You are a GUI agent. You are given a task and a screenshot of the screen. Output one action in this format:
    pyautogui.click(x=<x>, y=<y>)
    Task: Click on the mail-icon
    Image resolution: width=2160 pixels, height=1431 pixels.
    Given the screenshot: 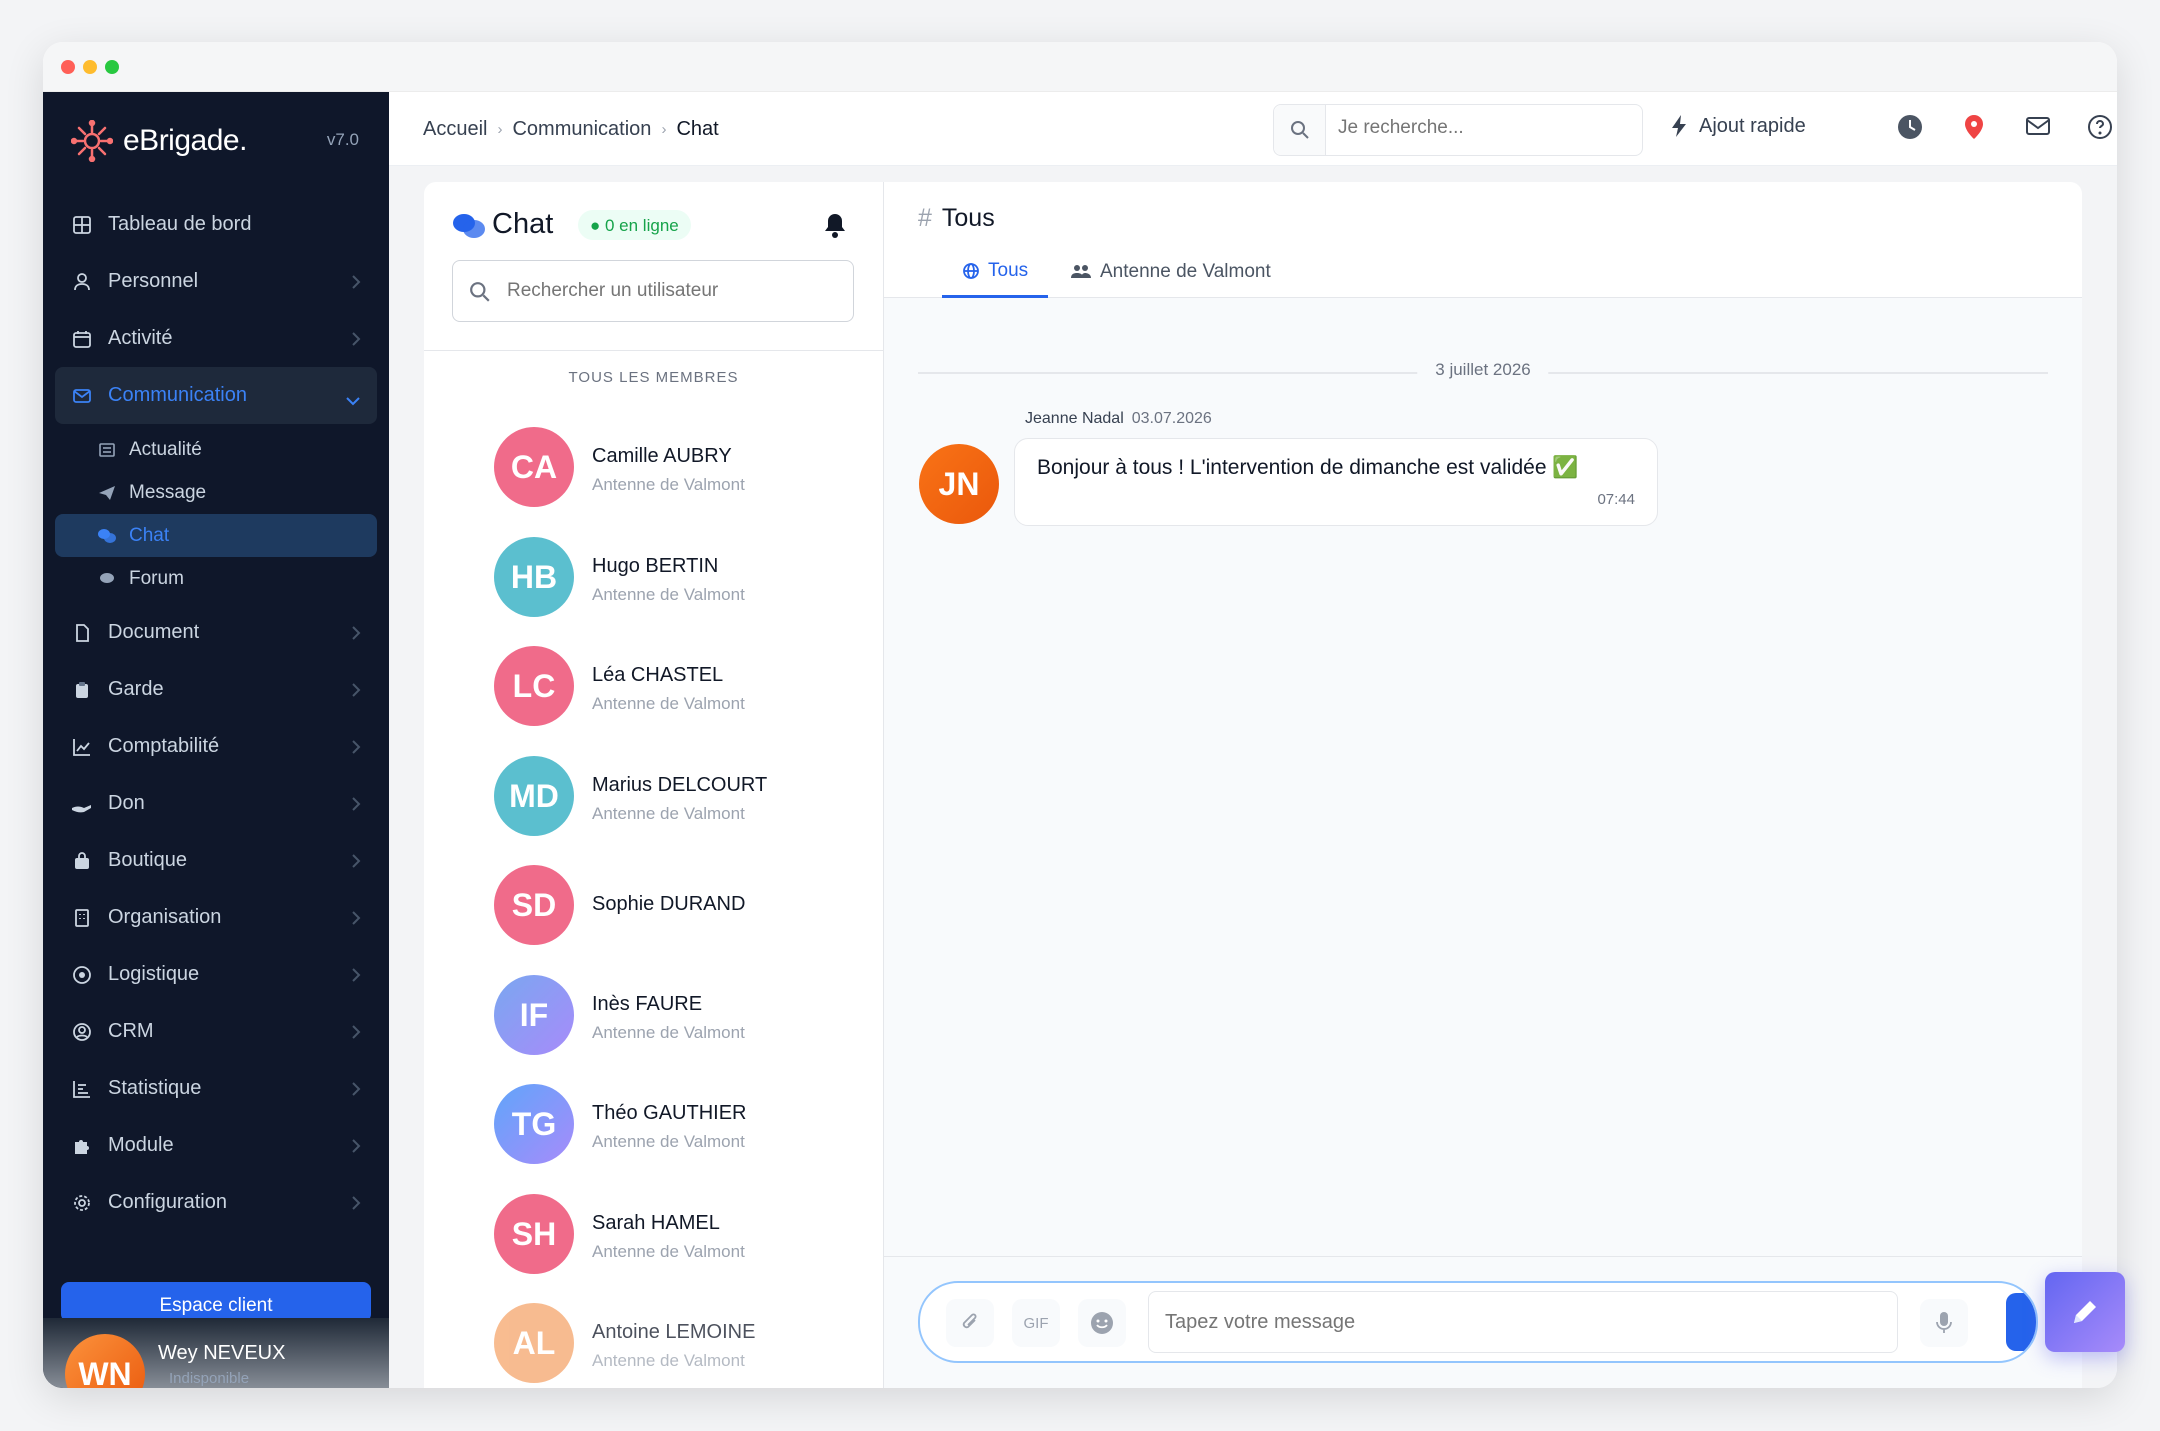 What is the action you would take?
    pyautogui.click(x=82, y=396)
    